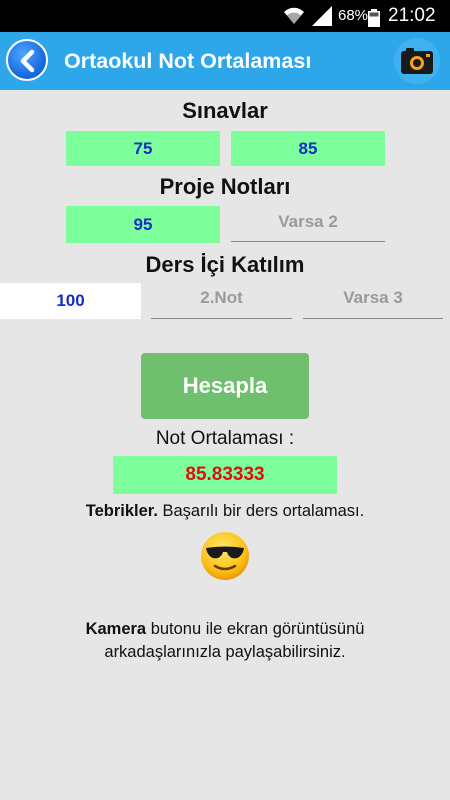 The width and height of the screenshot is (450, 800). What do you see at coordinates (322, 16) in the screenshot?
I see `signal-icon` at bounding box center [322, 16].